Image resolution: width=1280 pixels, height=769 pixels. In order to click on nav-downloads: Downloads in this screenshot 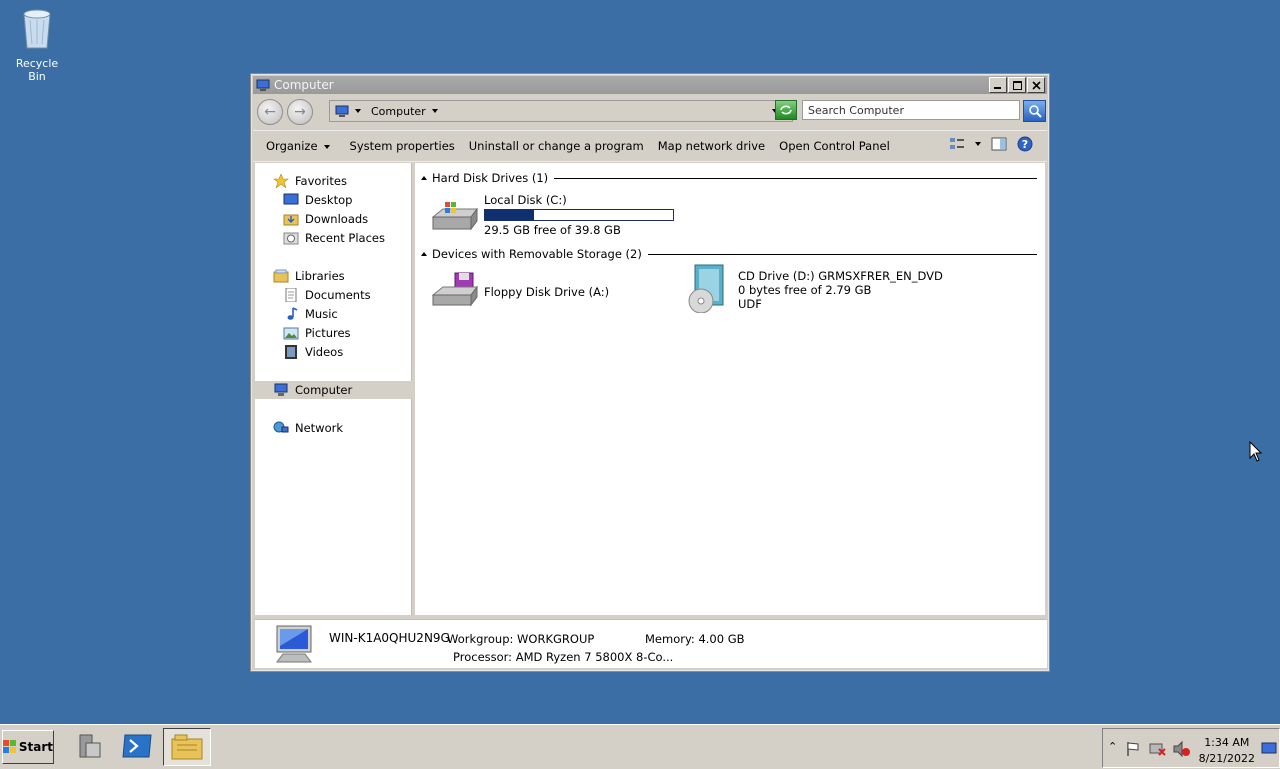, I will do `click(347, 219)`.